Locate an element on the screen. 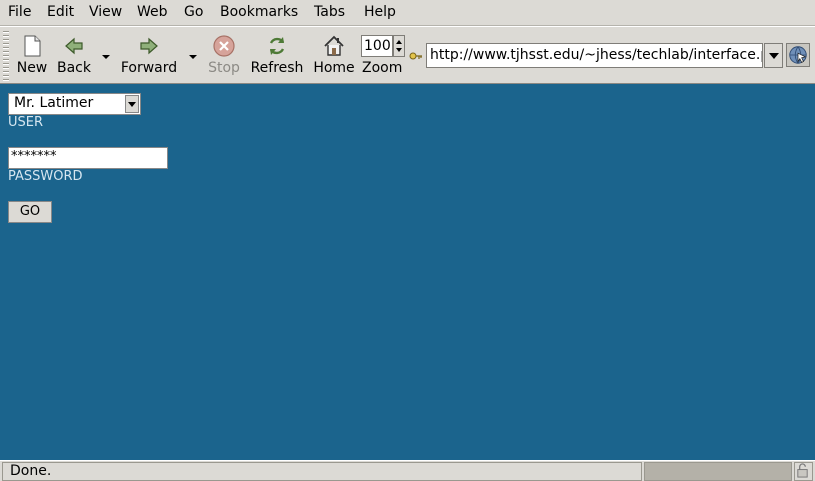 The image size is (815, 481). go-submit-button: GO is located at coordinates (30, 212).